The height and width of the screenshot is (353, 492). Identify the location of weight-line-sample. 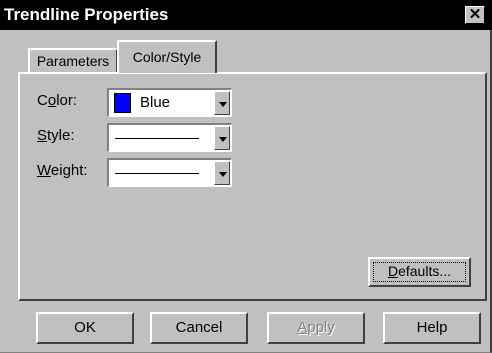
(157, 173).